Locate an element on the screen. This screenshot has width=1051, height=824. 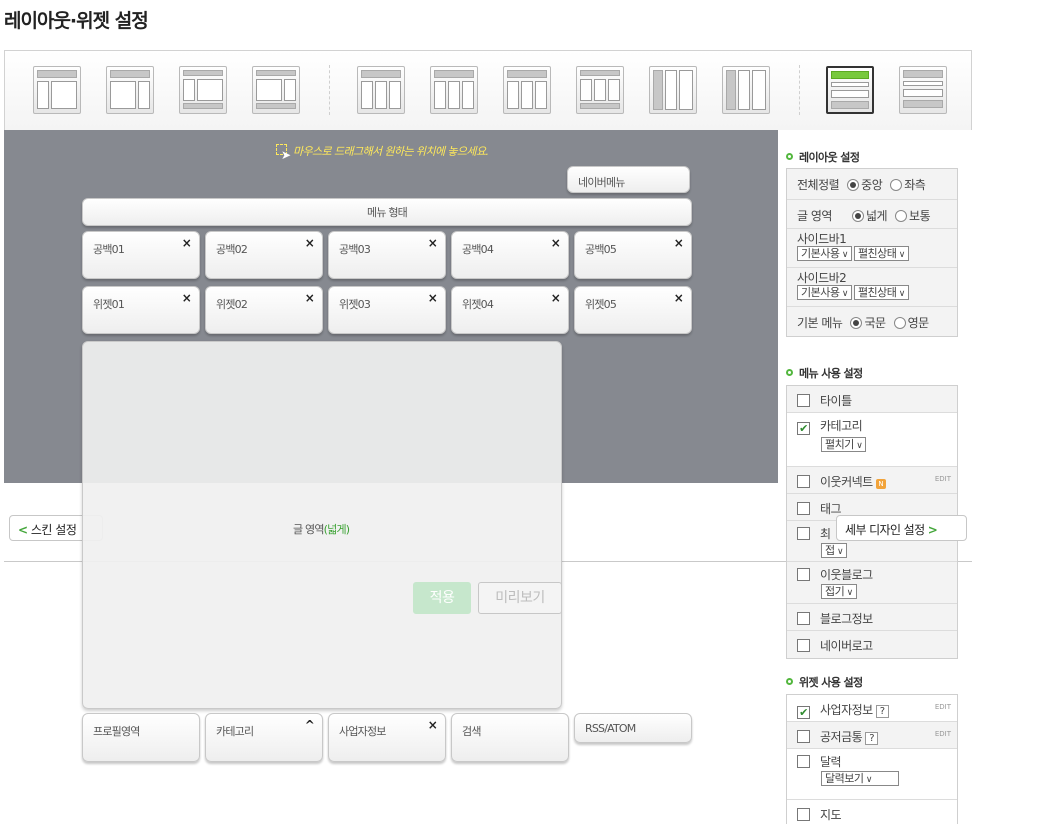
chevron-right-icon: > is located at coordinates (932, 530).